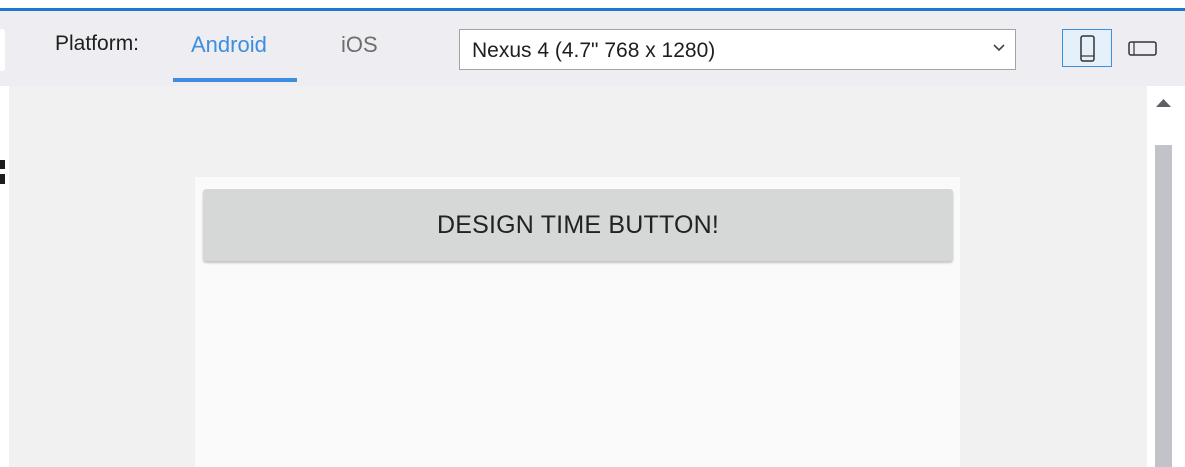 The width and height of the screenshot is (1185, 467). I want to click on right-edge, so click(1181, 276).